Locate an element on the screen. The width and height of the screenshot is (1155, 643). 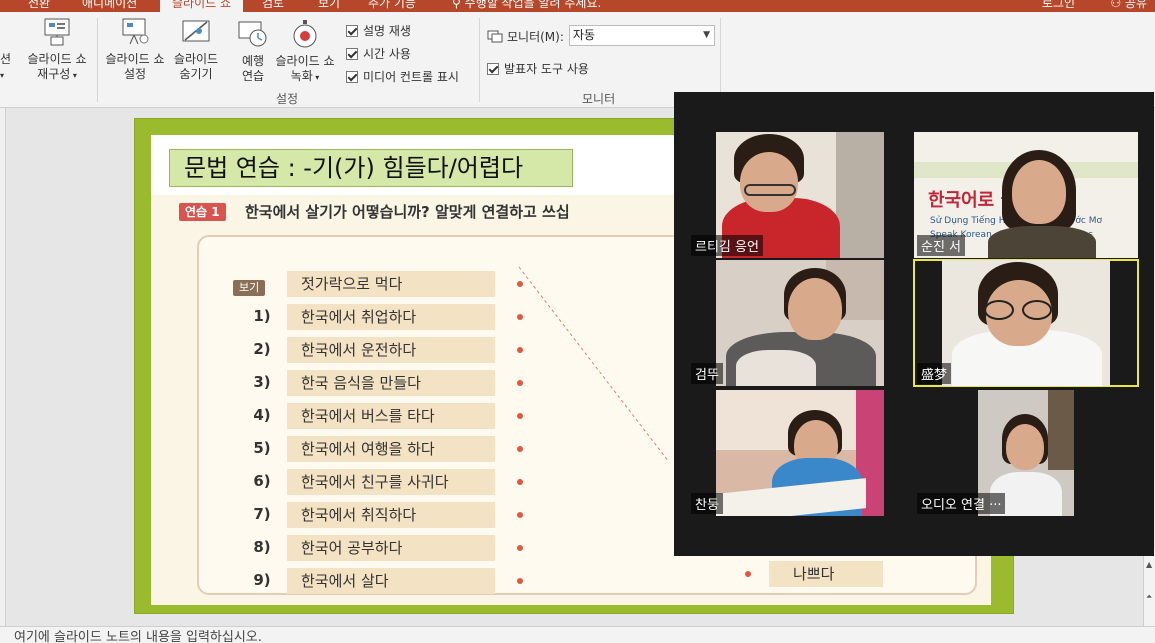
exercise-item-number: 7) is located at coordinates (262, 514).